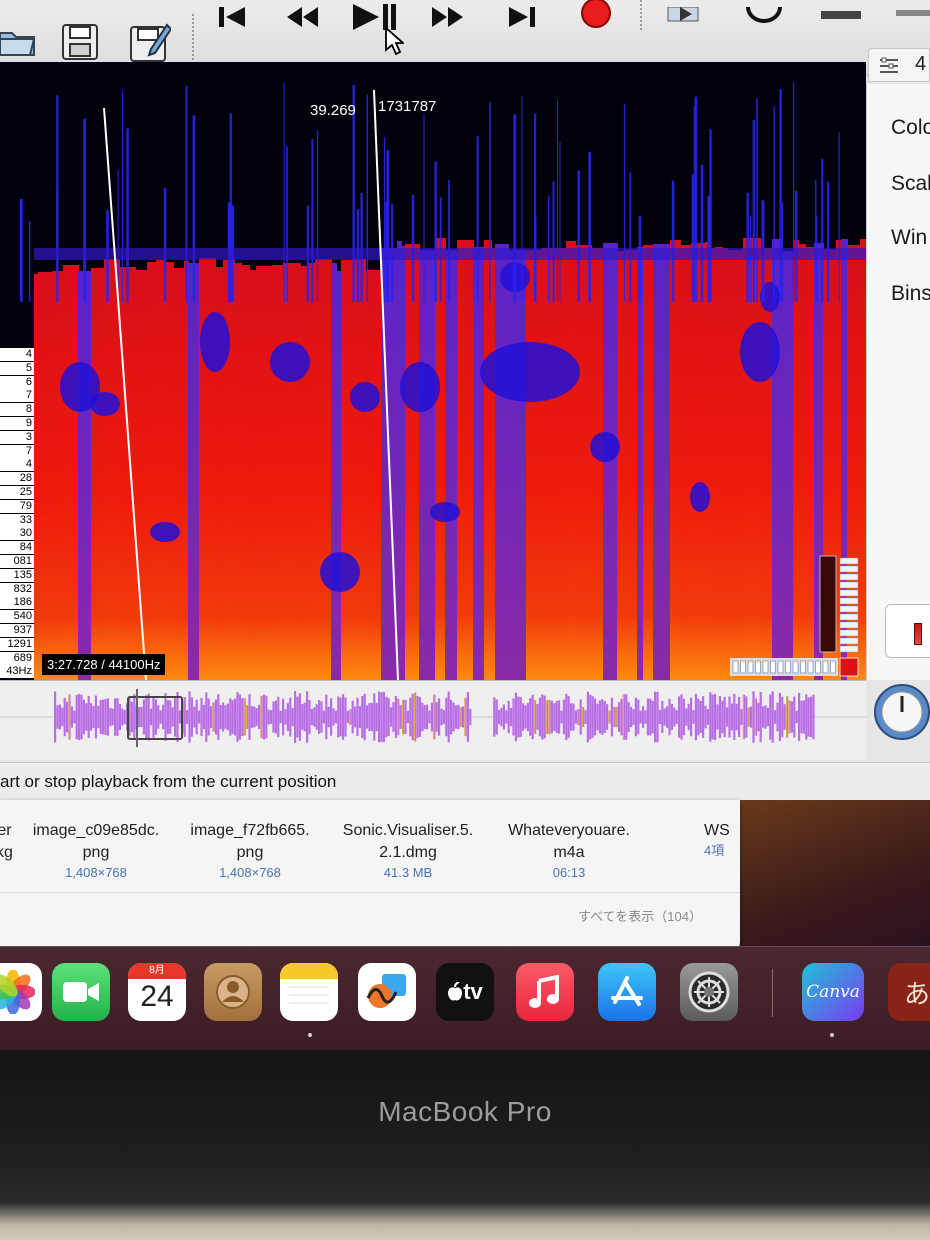  What do you see at coordinates (394, 41) in the screenshot?
I see `mouse-pointer-icon` at bounding box center [394, 41].